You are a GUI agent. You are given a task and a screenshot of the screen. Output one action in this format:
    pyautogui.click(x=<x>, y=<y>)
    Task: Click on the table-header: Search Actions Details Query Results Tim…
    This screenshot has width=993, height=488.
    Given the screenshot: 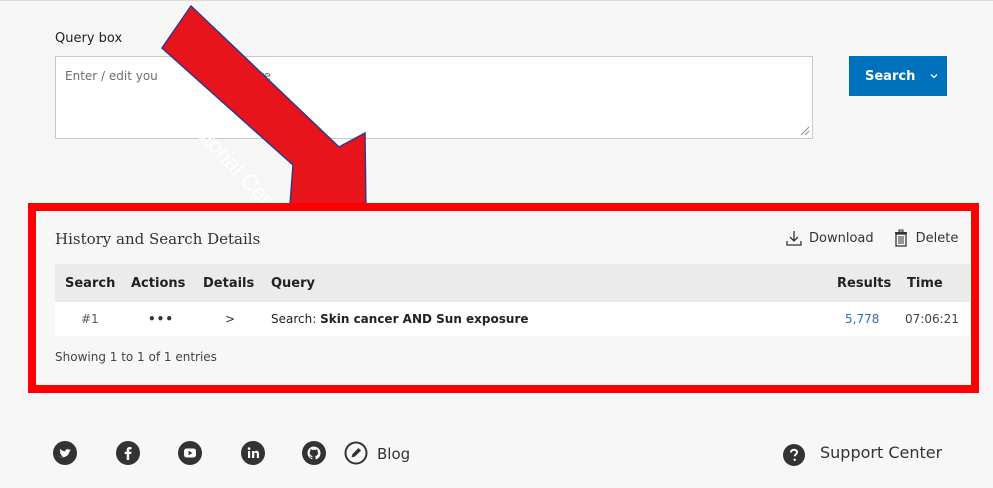 What is the action you would take?
    pyautogui.click(x=512, y=283)
    